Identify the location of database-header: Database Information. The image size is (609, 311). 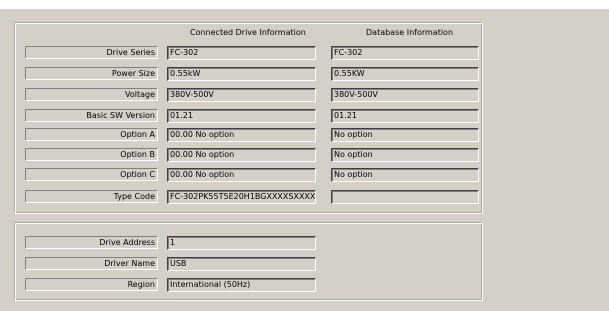
(410, 32).